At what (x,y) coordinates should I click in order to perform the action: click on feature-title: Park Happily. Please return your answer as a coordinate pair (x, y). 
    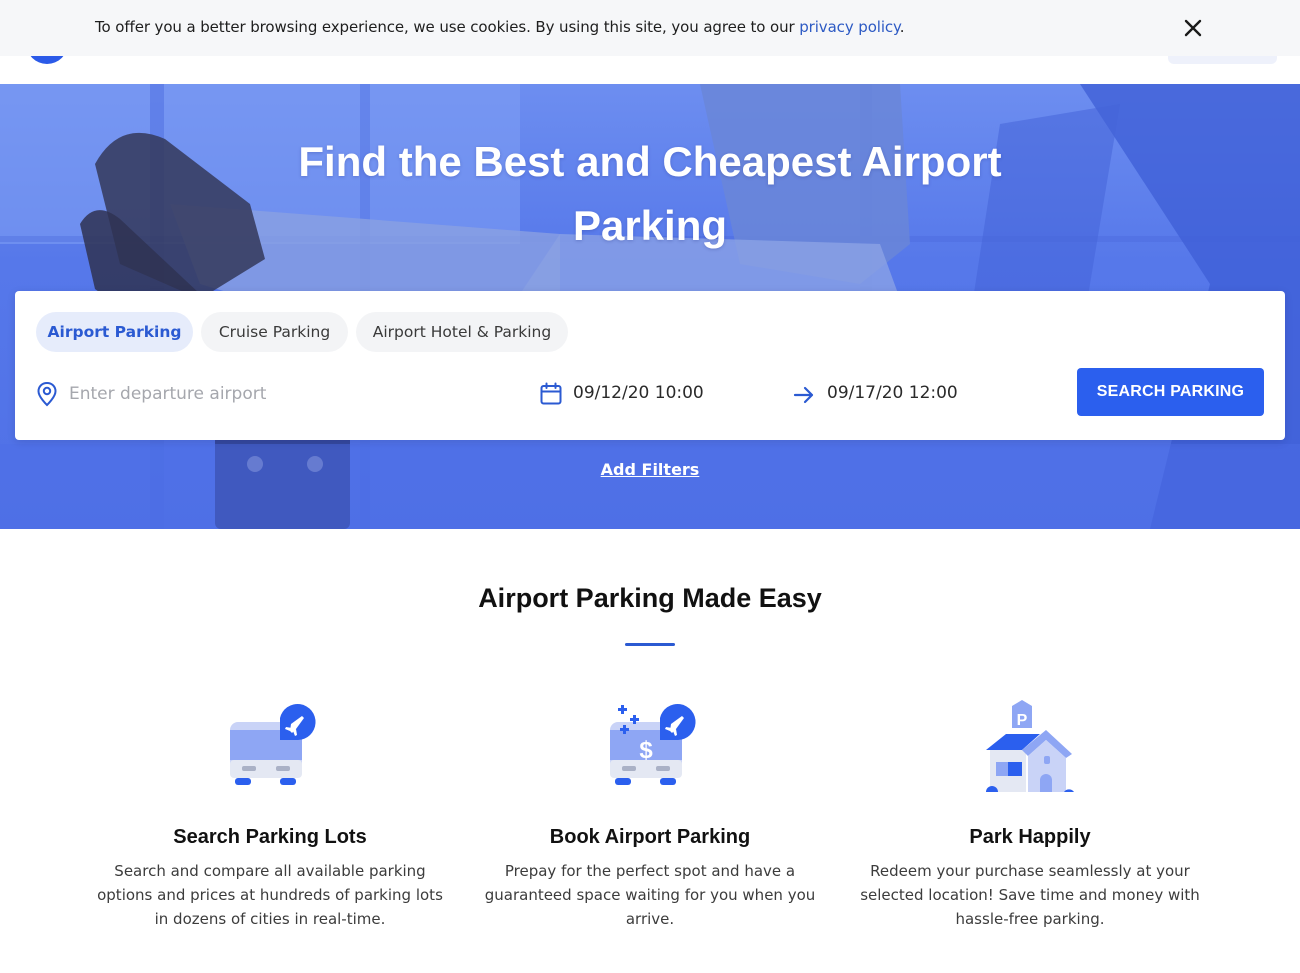
    Looking at the image, I should click on (1030, 837).